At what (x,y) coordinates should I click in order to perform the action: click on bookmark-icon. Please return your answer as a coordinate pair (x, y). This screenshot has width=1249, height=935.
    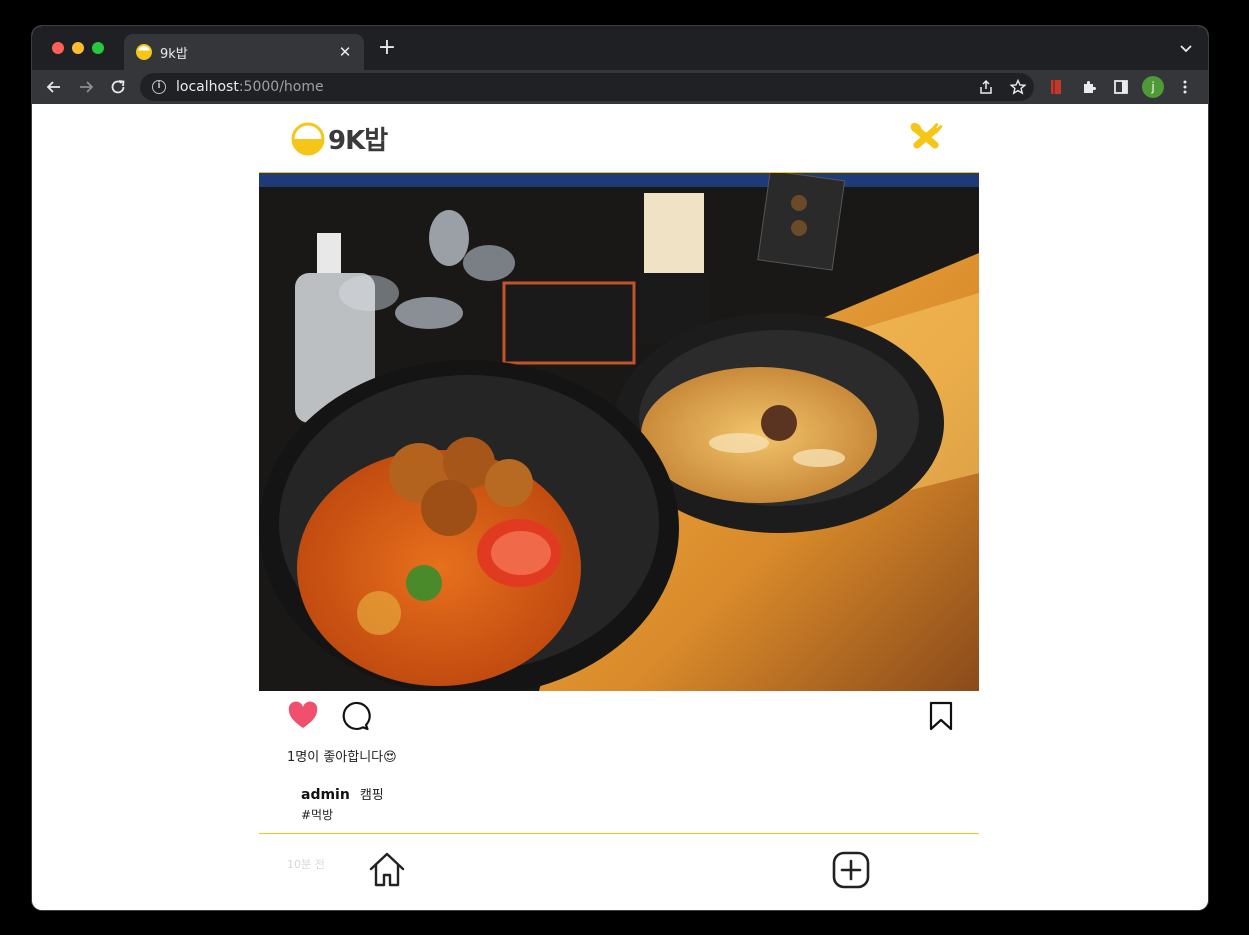
    Looking at the image, I should click on (941, 716).